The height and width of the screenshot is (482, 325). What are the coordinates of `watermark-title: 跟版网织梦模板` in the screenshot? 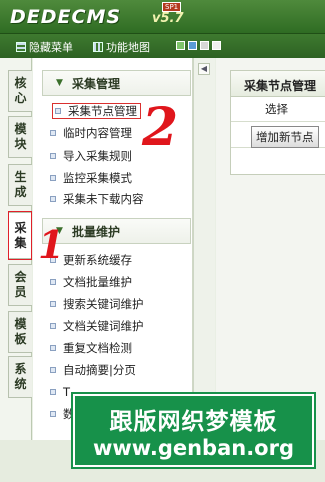 It's located at (193, 422).